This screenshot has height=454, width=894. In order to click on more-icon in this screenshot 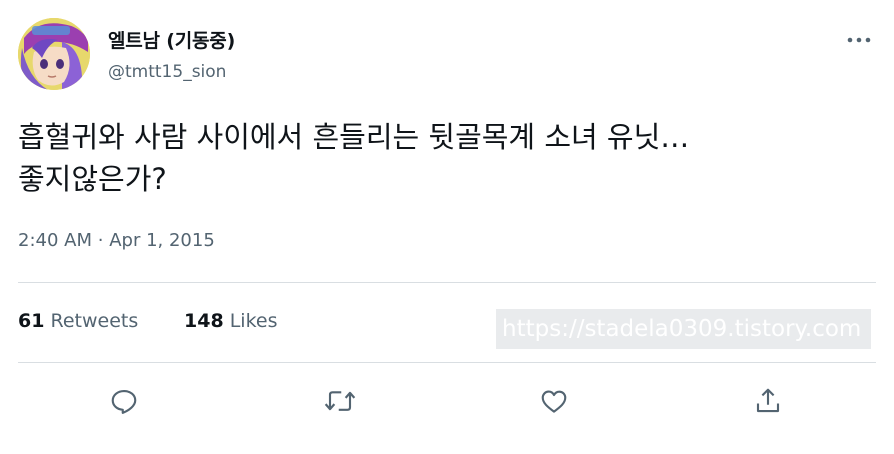, I will do `click(859, 40)`.